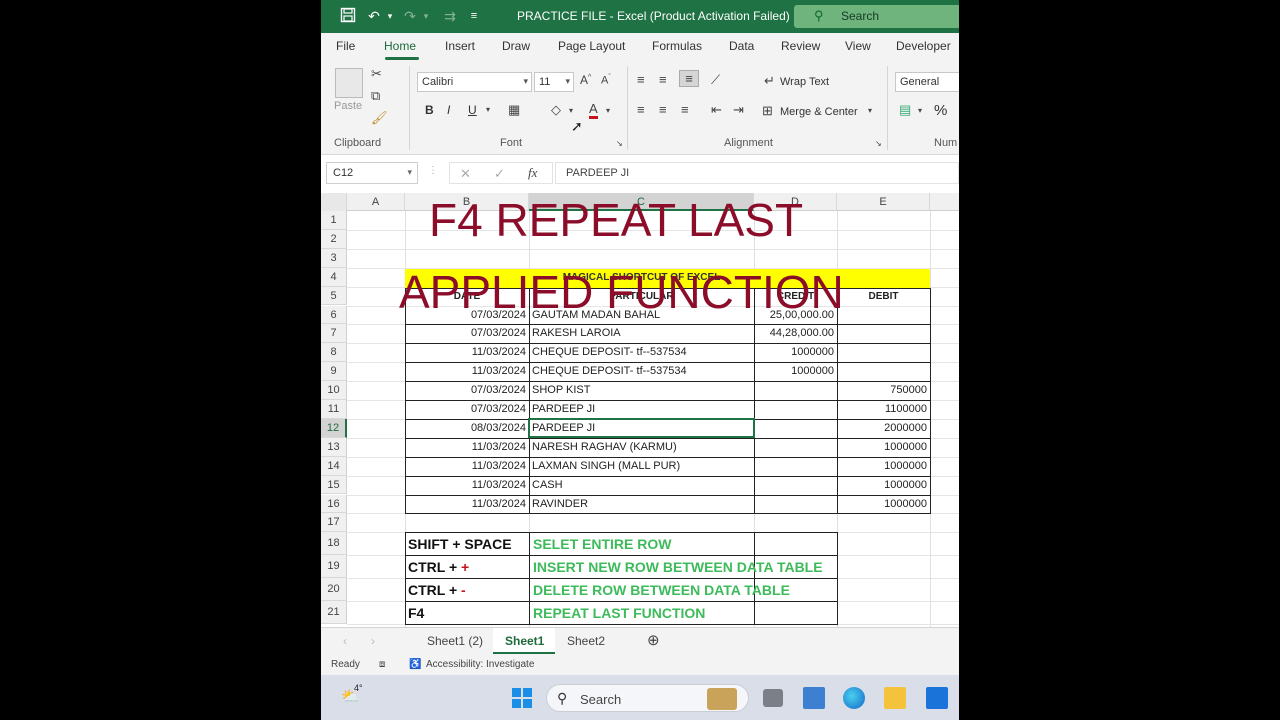 The height and width of the screenshot is (720, 1280). I want to click on undo-dropdown-icon: ▾, so click(390, 16).